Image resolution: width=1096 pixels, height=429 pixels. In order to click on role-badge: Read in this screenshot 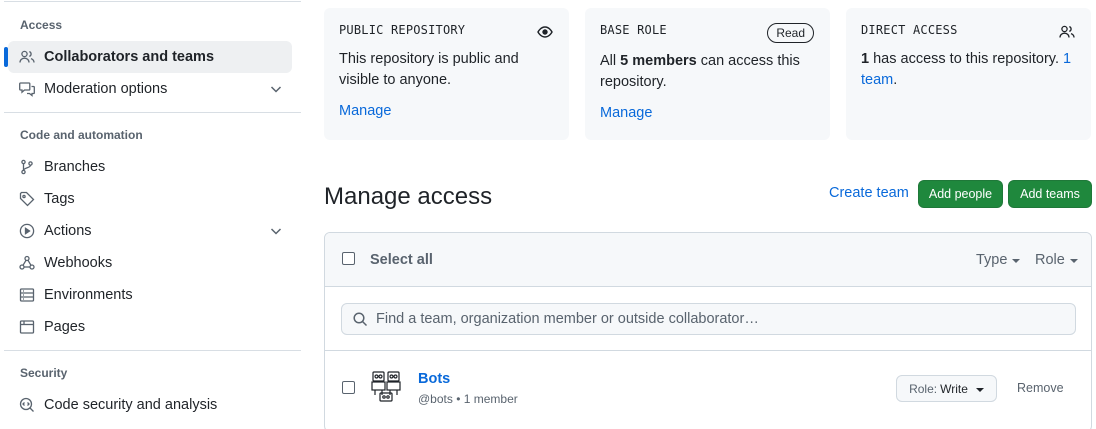, I will do `click(790, 33)`.